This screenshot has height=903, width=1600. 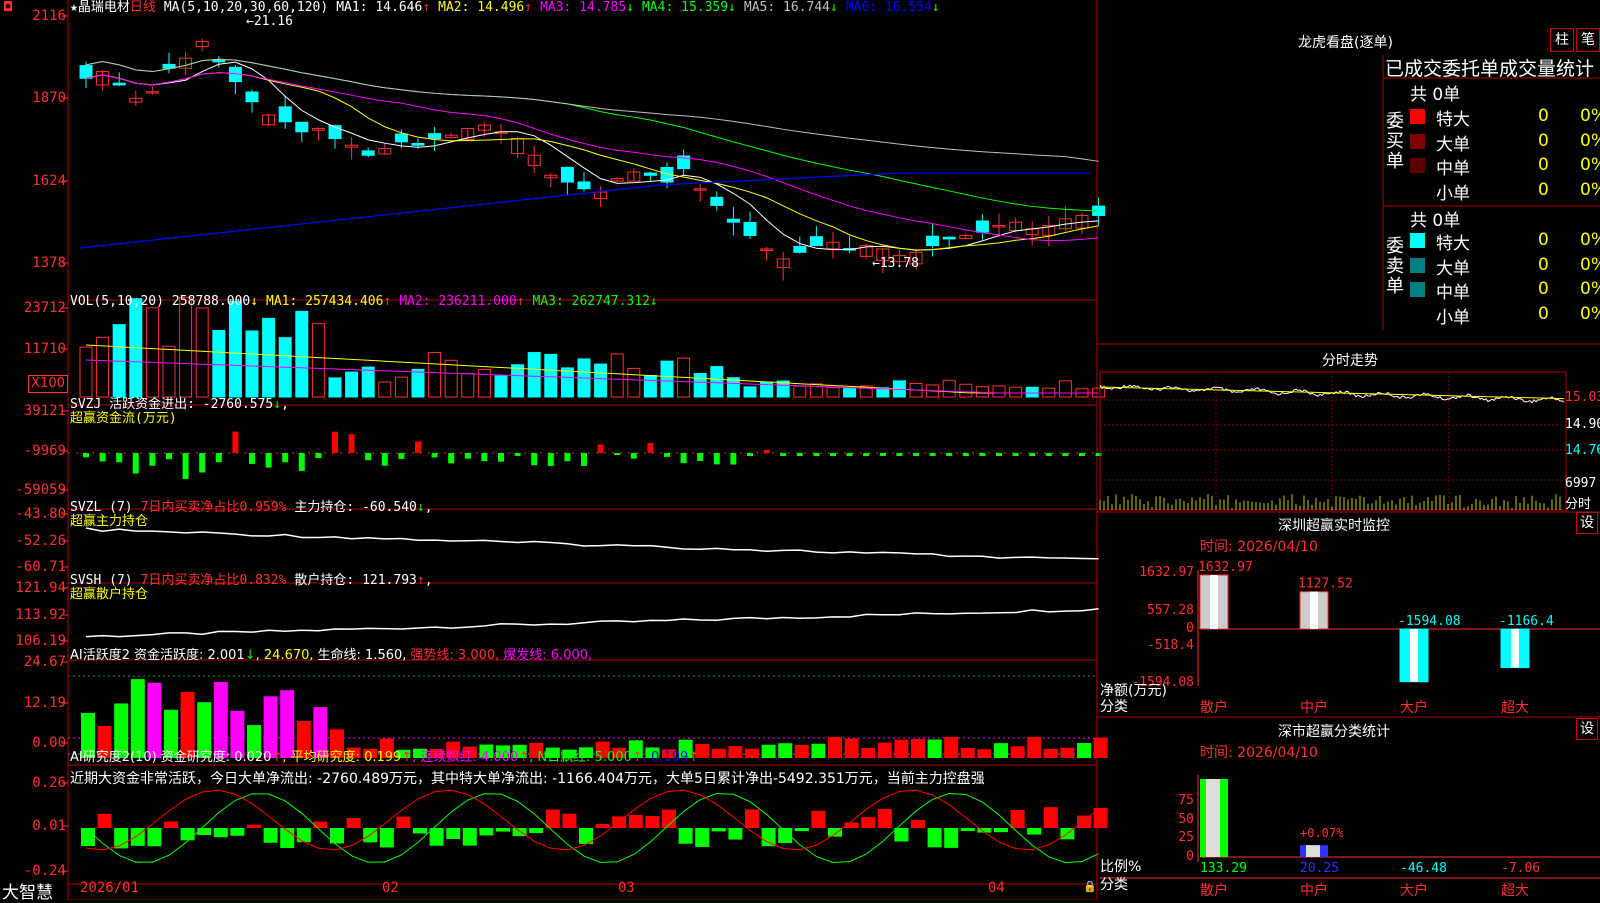 I want to click on vol-unit-button: X100, so click(x=48, y=384).